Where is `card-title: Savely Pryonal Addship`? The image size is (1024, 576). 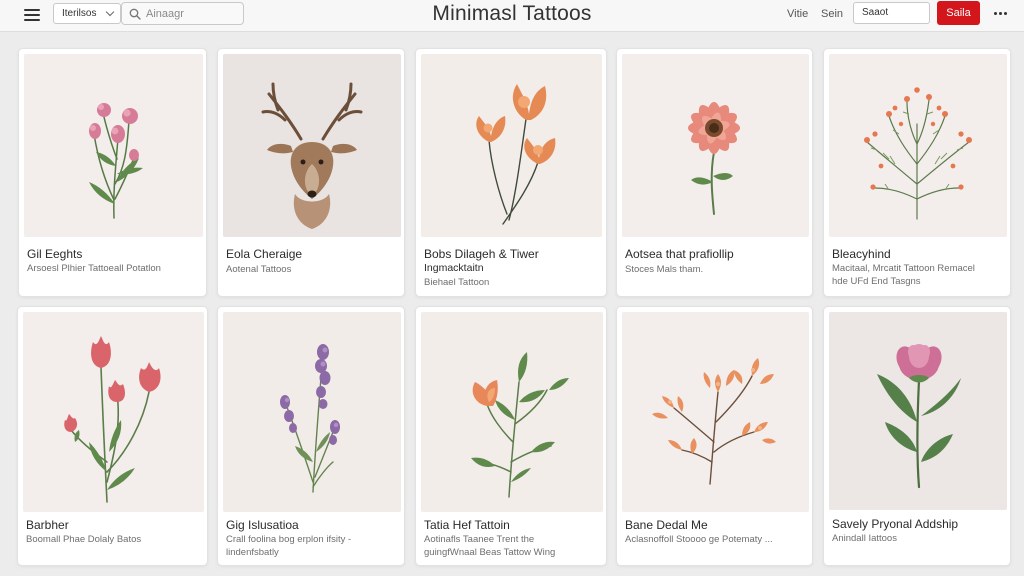
card-title: Savely Pryonal Addship is located at coordinates (895, 524).